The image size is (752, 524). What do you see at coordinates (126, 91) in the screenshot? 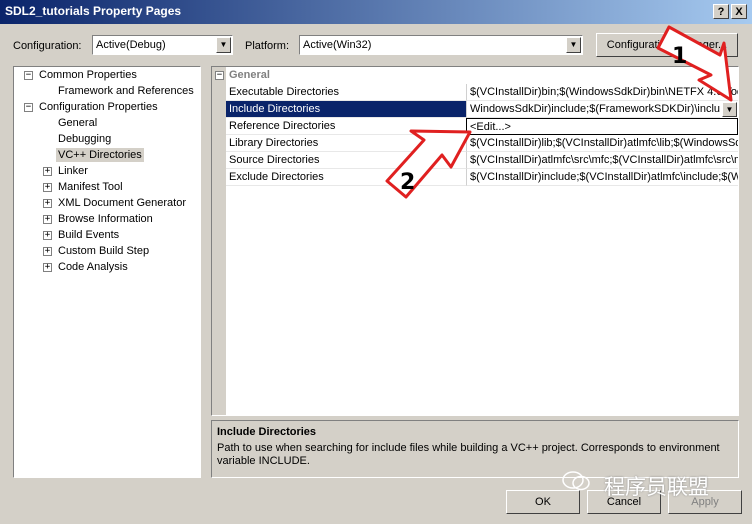
I see `tree-item-framework-references: Framework and References` at bounding box center [126, 91].